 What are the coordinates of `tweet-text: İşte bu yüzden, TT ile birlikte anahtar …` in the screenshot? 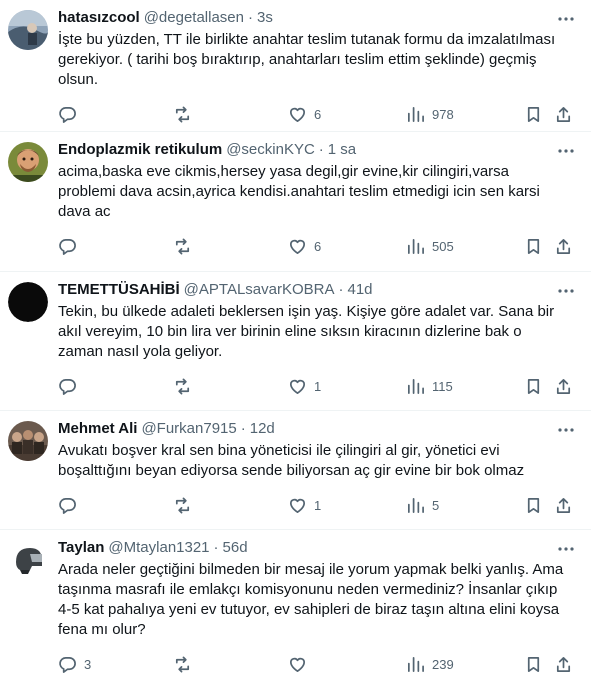 It's located at (307, 59).